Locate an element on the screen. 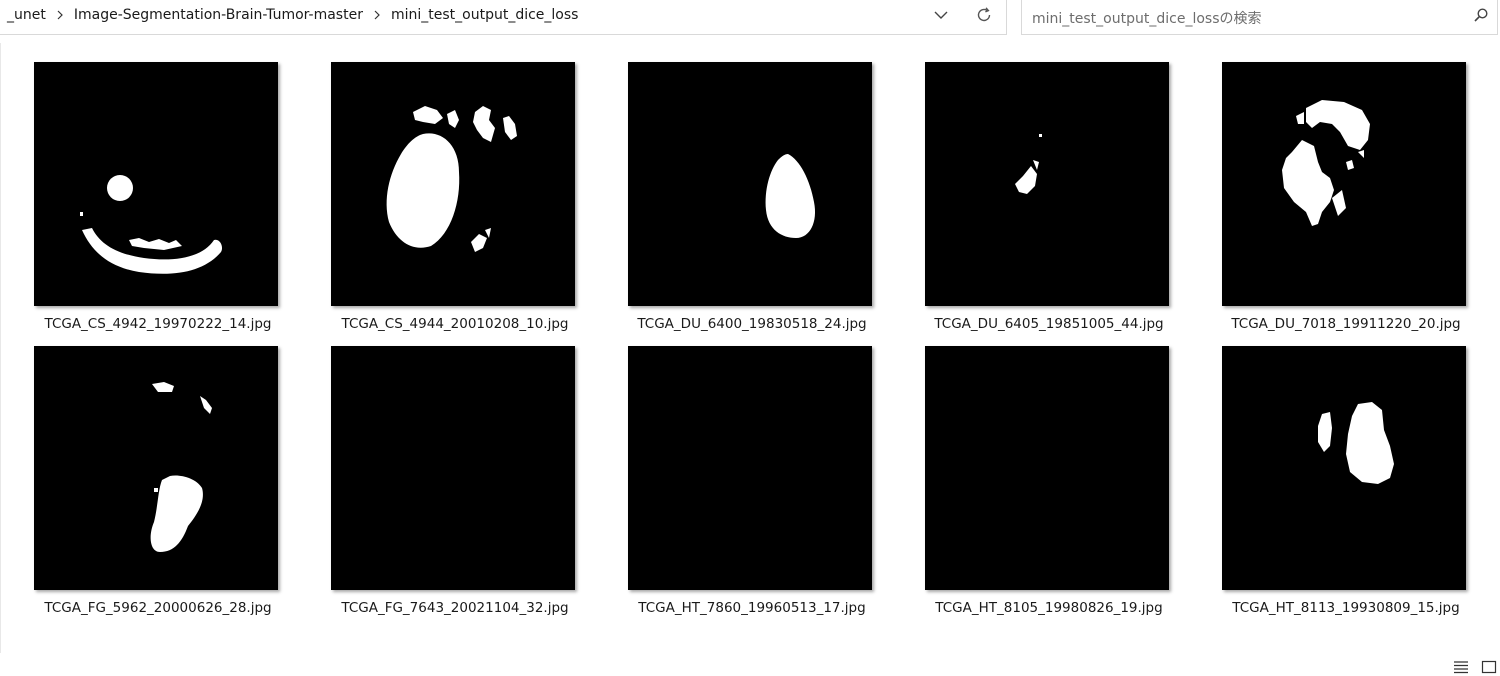 This screenshot has width=1500, height=676. file-item: TCGA_DU_7018_19911220_20.jpg is located at coordinates (1339, 204).